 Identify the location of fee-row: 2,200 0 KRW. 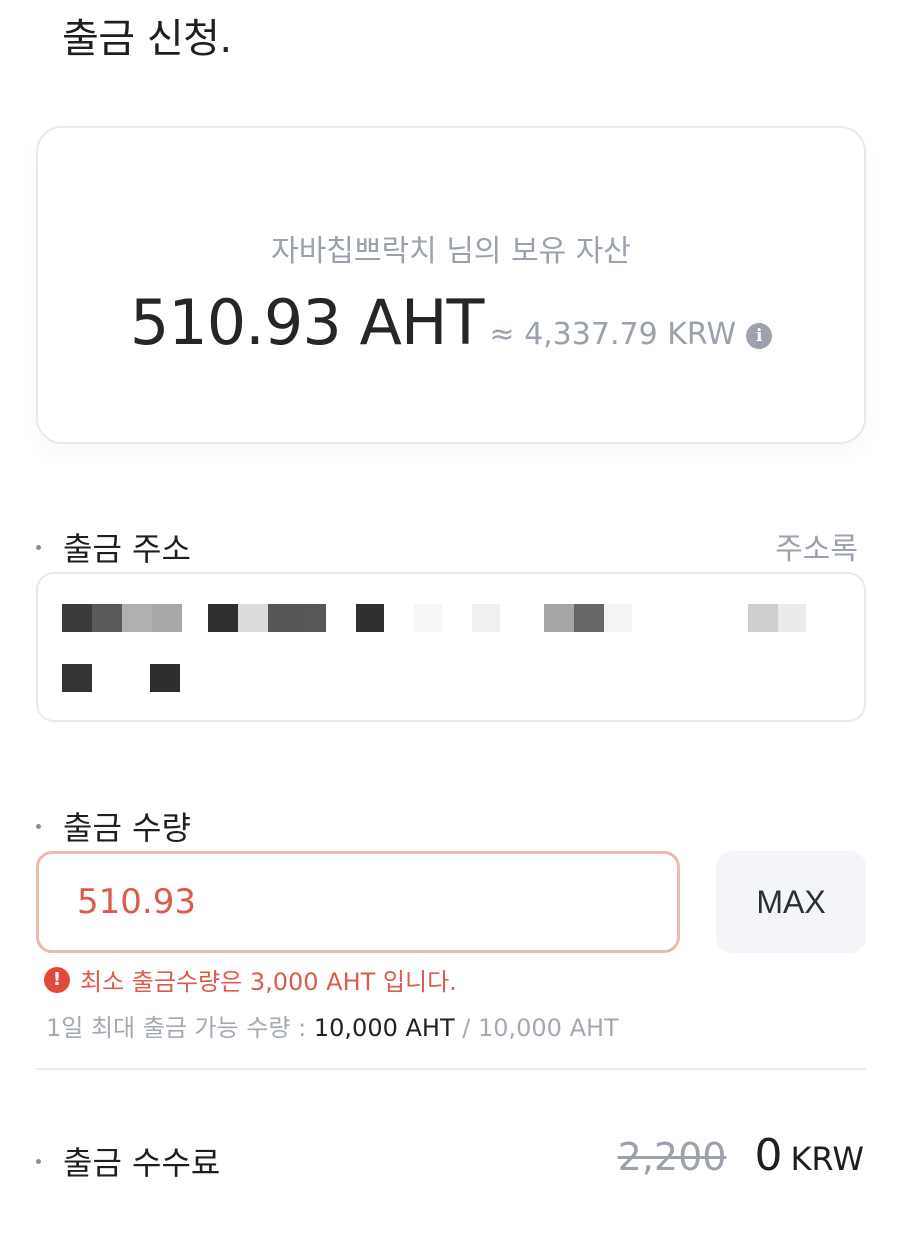
(741, 1155).